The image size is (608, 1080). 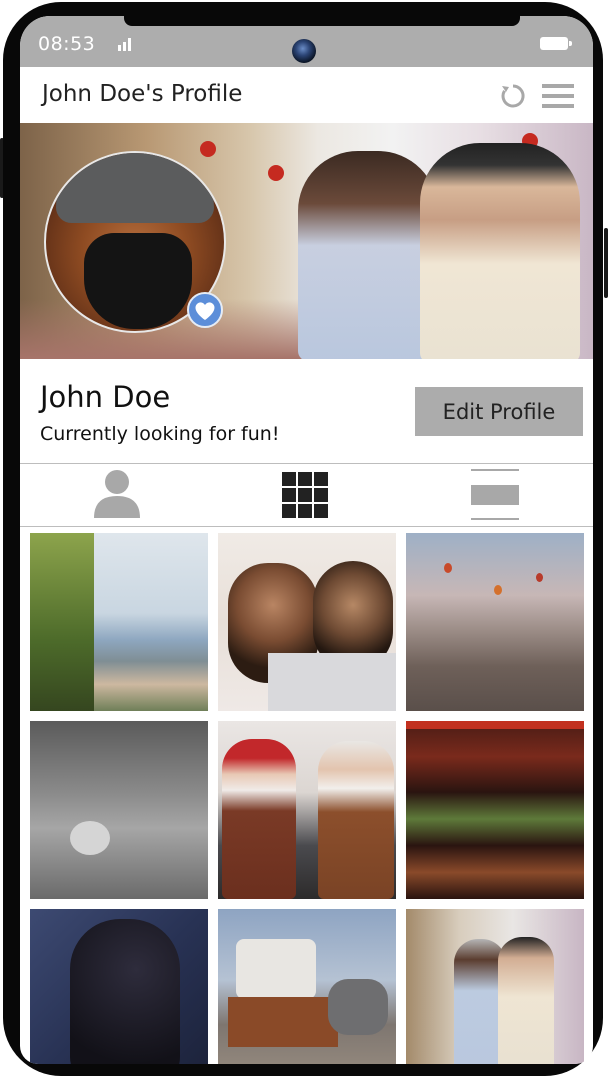 What do you see at coordinates (558, 96) in the screenshot?
I see `hamburger-menu-icon` at bounding box center [558, 96].